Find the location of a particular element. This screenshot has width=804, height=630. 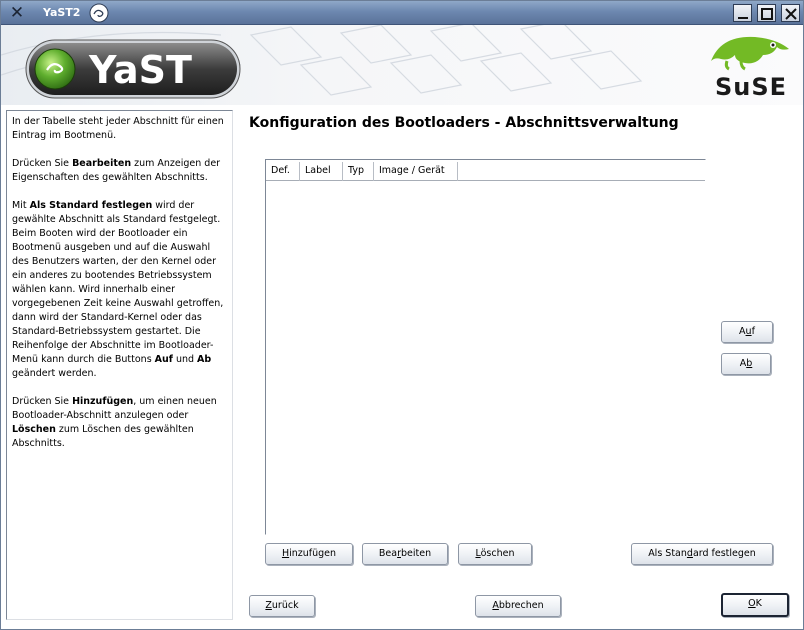

maximize-button is located at coordinates (766, 13).